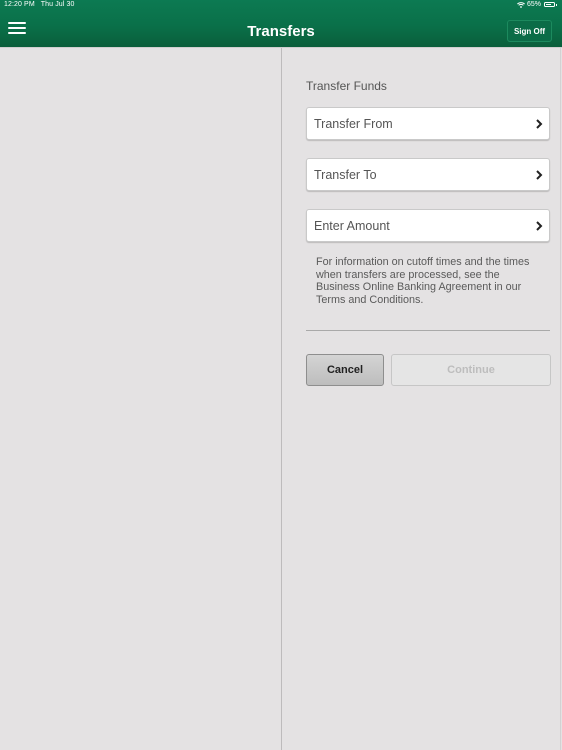 The image size is (562, 750). I want to click on battery-percent: 65%, so click(533, 4).